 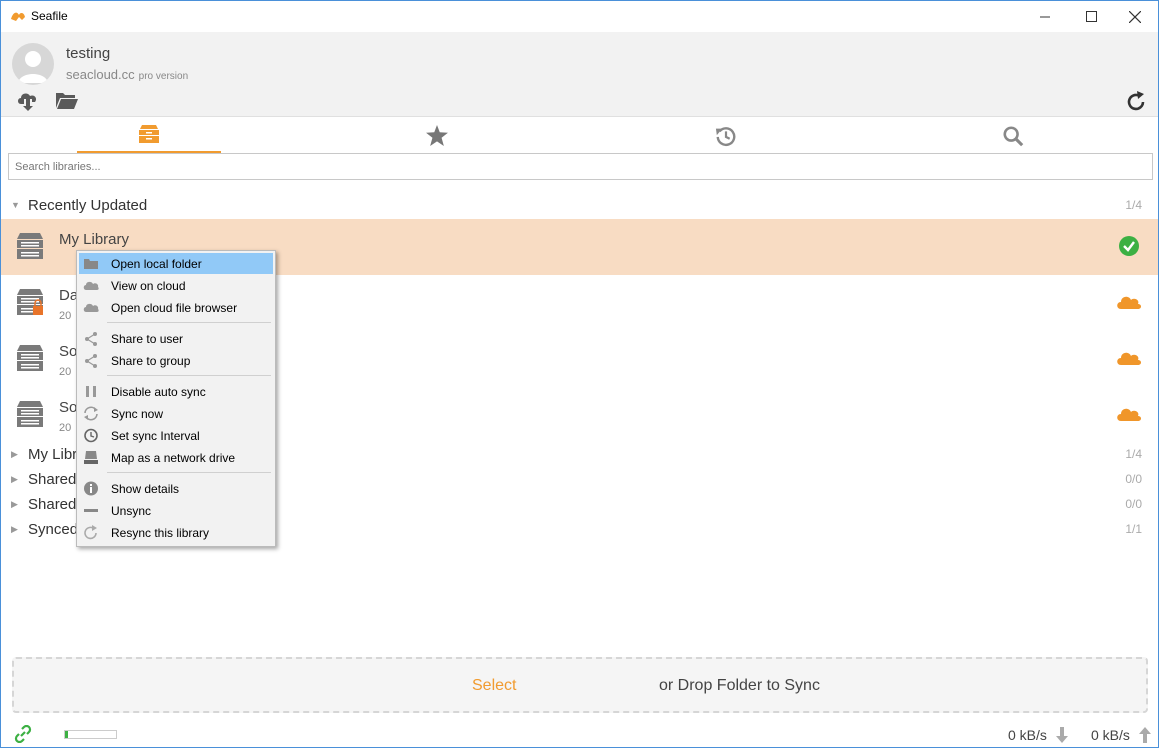 What do you see at coordinates (1062, 735) in the screenshot?
I see `download-arrow-icon` at bounding box center [1062, 735].